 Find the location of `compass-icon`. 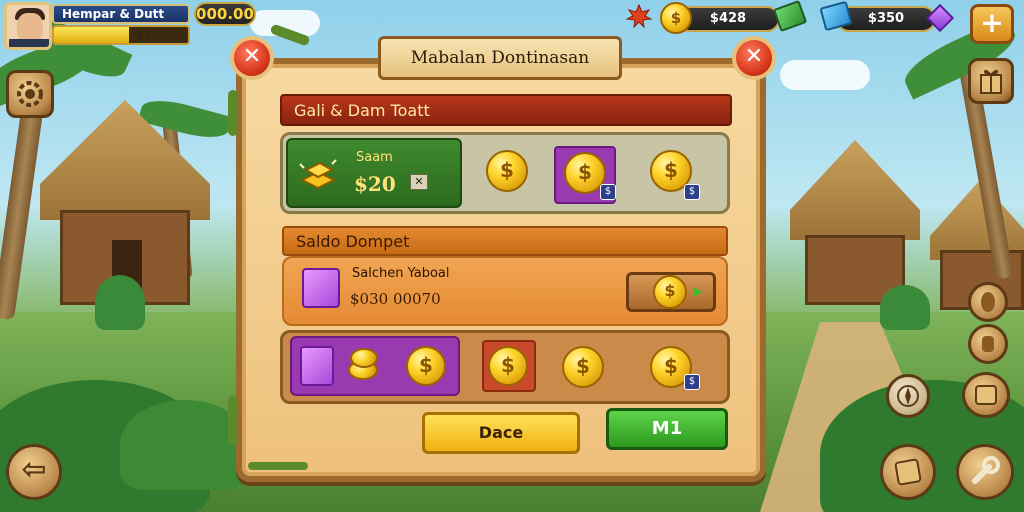

compass-icon is located at coordinates (908, 396).